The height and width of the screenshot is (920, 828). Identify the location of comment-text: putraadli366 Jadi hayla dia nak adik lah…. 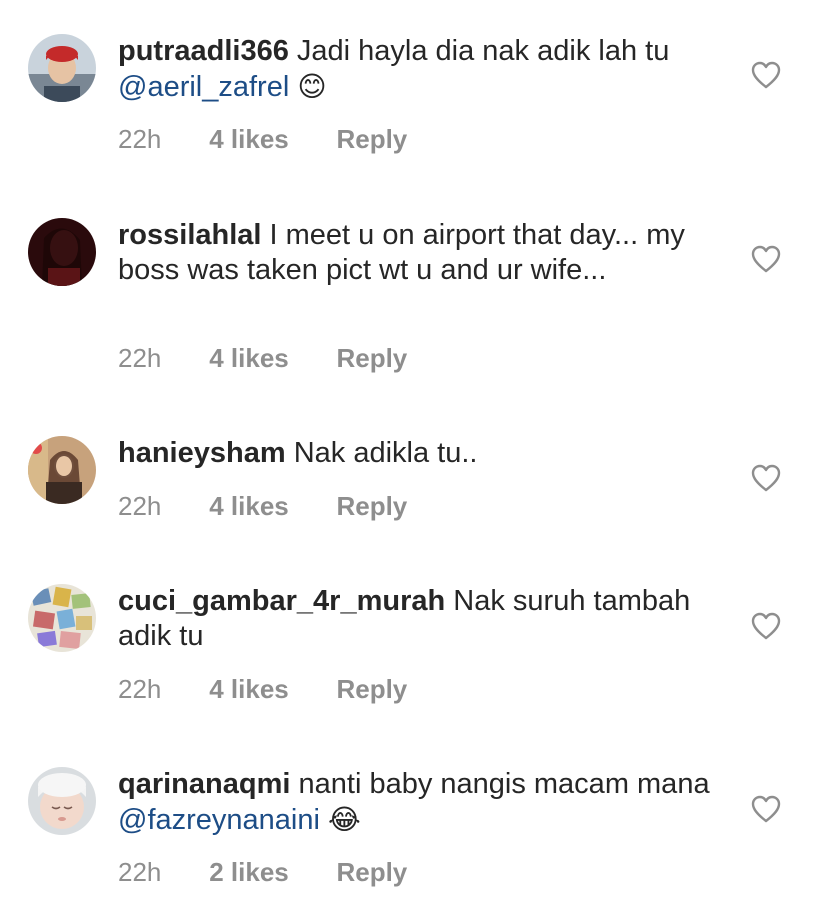
(418, 69).